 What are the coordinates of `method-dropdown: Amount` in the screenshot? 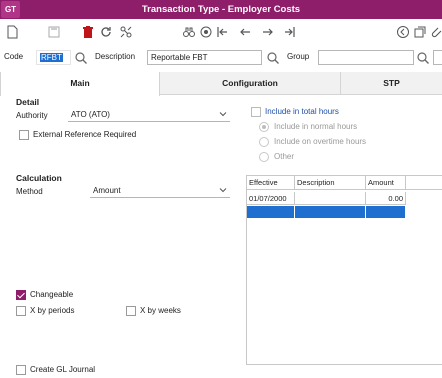 It's located at (160, 191).